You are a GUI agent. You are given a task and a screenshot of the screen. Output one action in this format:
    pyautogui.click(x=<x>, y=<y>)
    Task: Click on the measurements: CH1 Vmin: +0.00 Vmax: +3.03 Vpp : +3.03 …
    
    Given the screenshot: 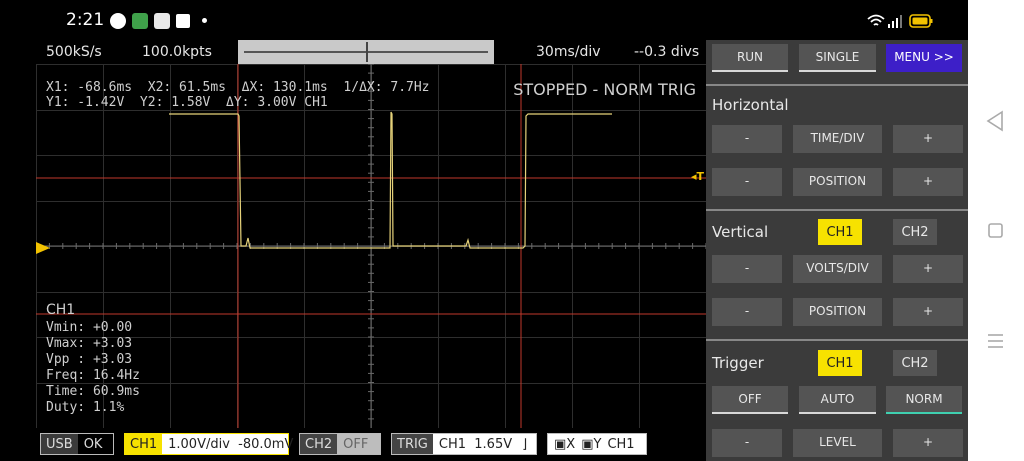 What is the action you would take?
    pyautogui.click(x=93, y=359)
    